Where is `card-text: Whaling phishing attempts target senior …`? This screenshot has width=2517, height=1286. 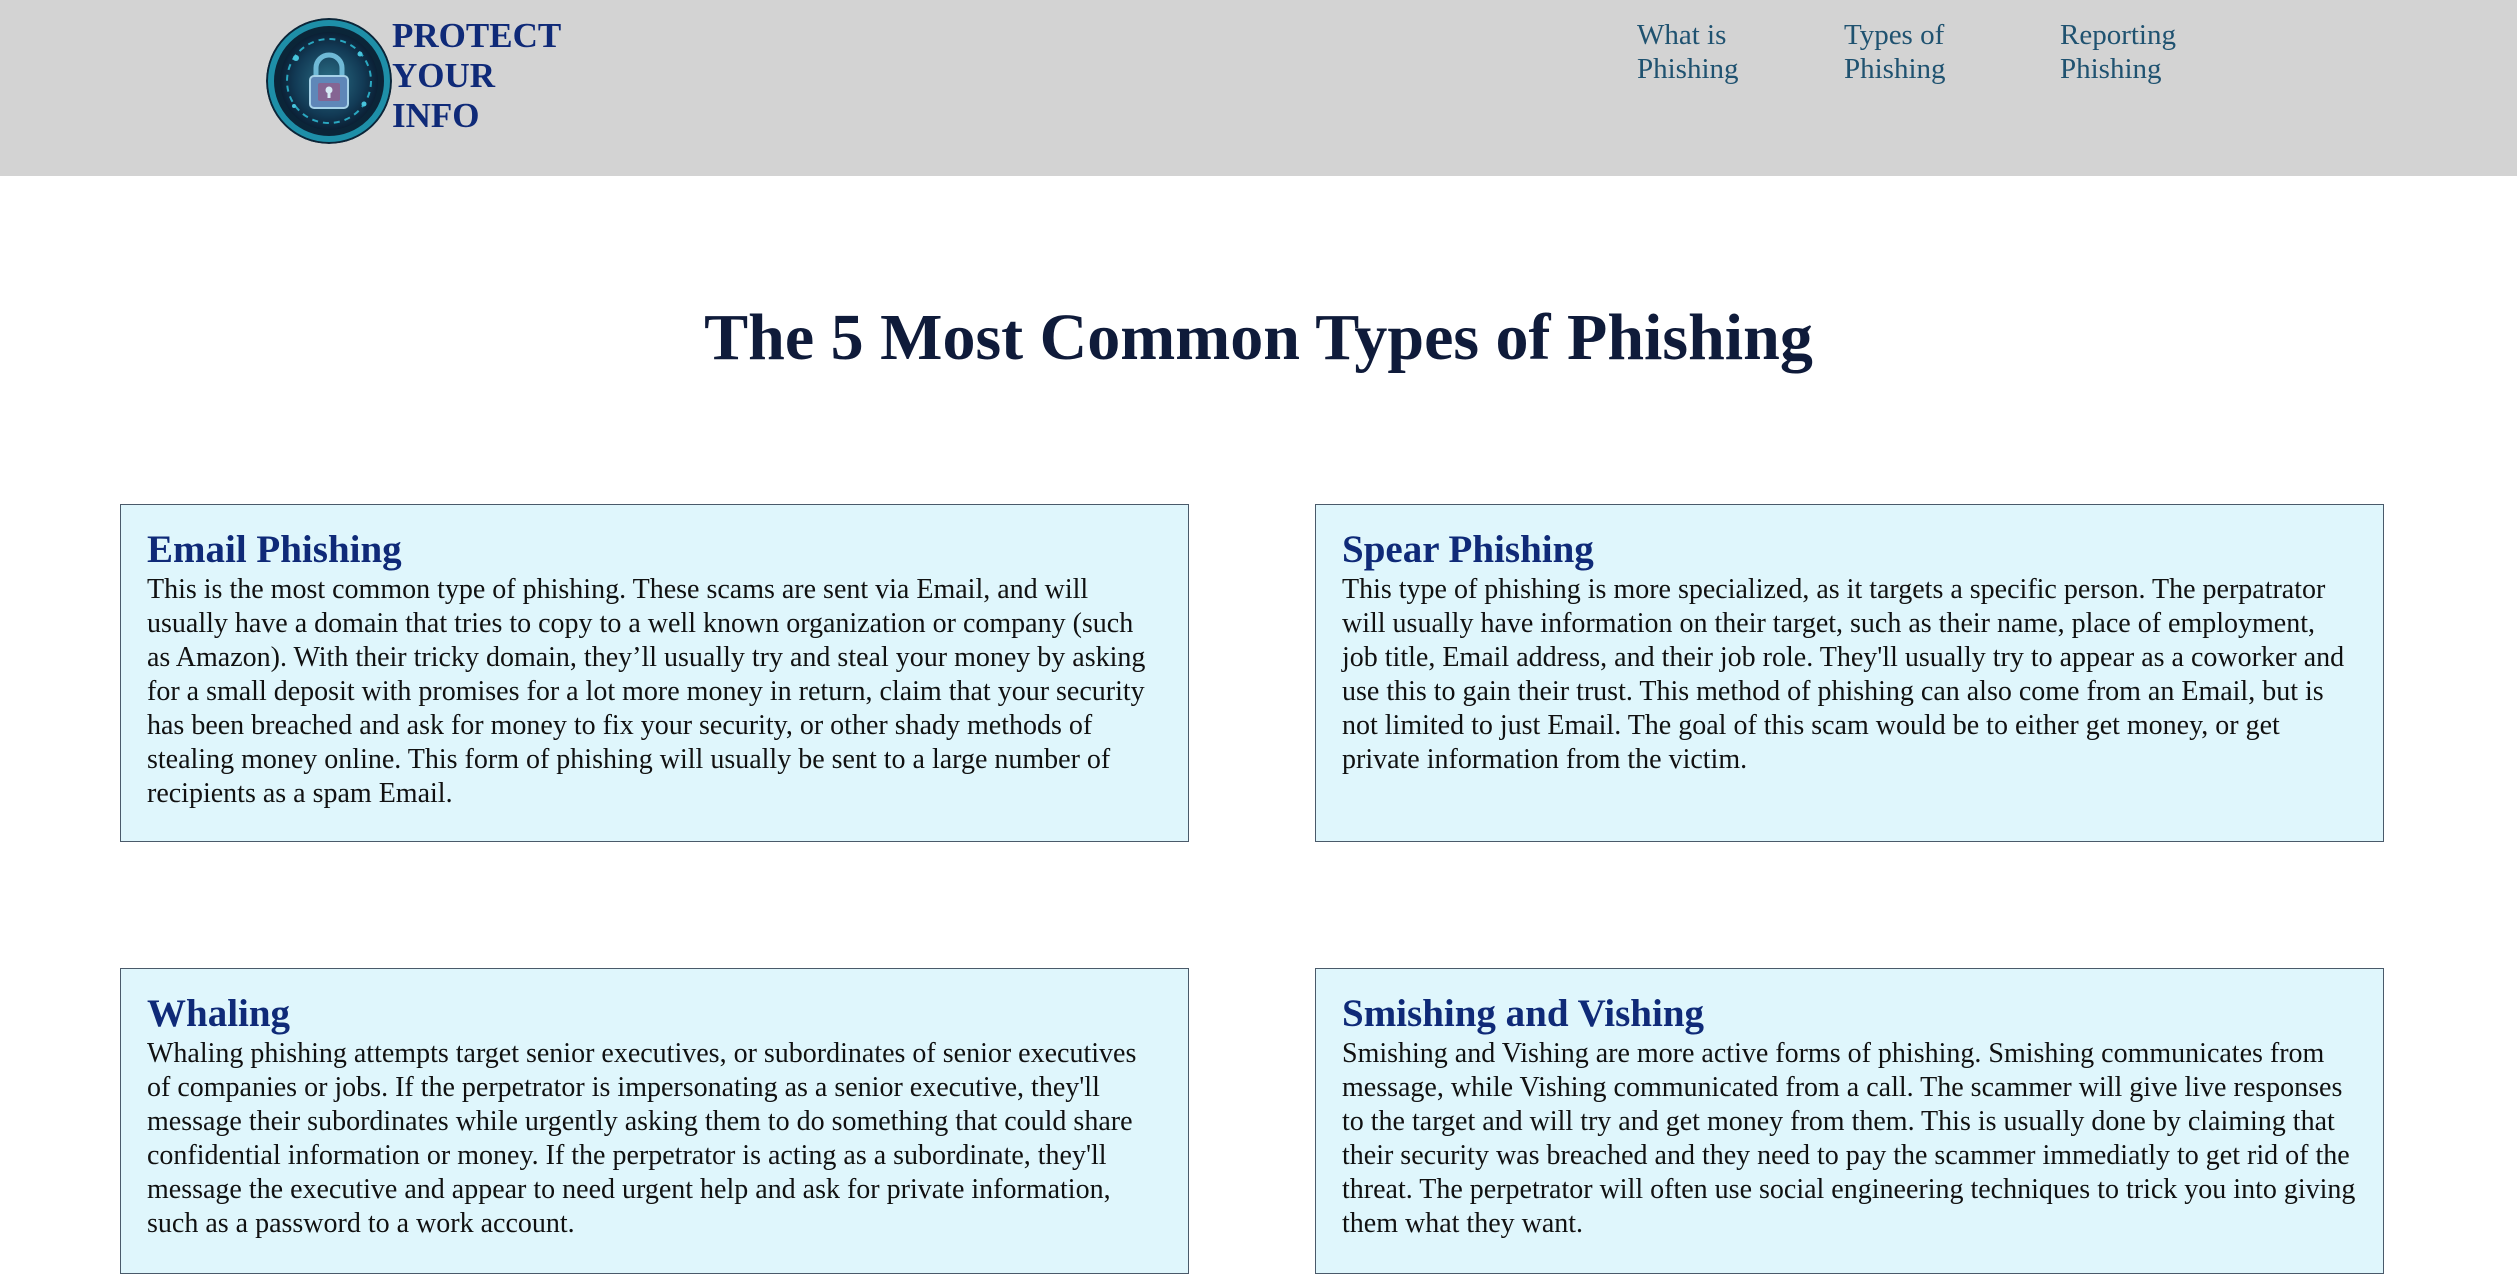 card-text: Whaling phishing attempts target senior … is located at coordinates (642, 1138).